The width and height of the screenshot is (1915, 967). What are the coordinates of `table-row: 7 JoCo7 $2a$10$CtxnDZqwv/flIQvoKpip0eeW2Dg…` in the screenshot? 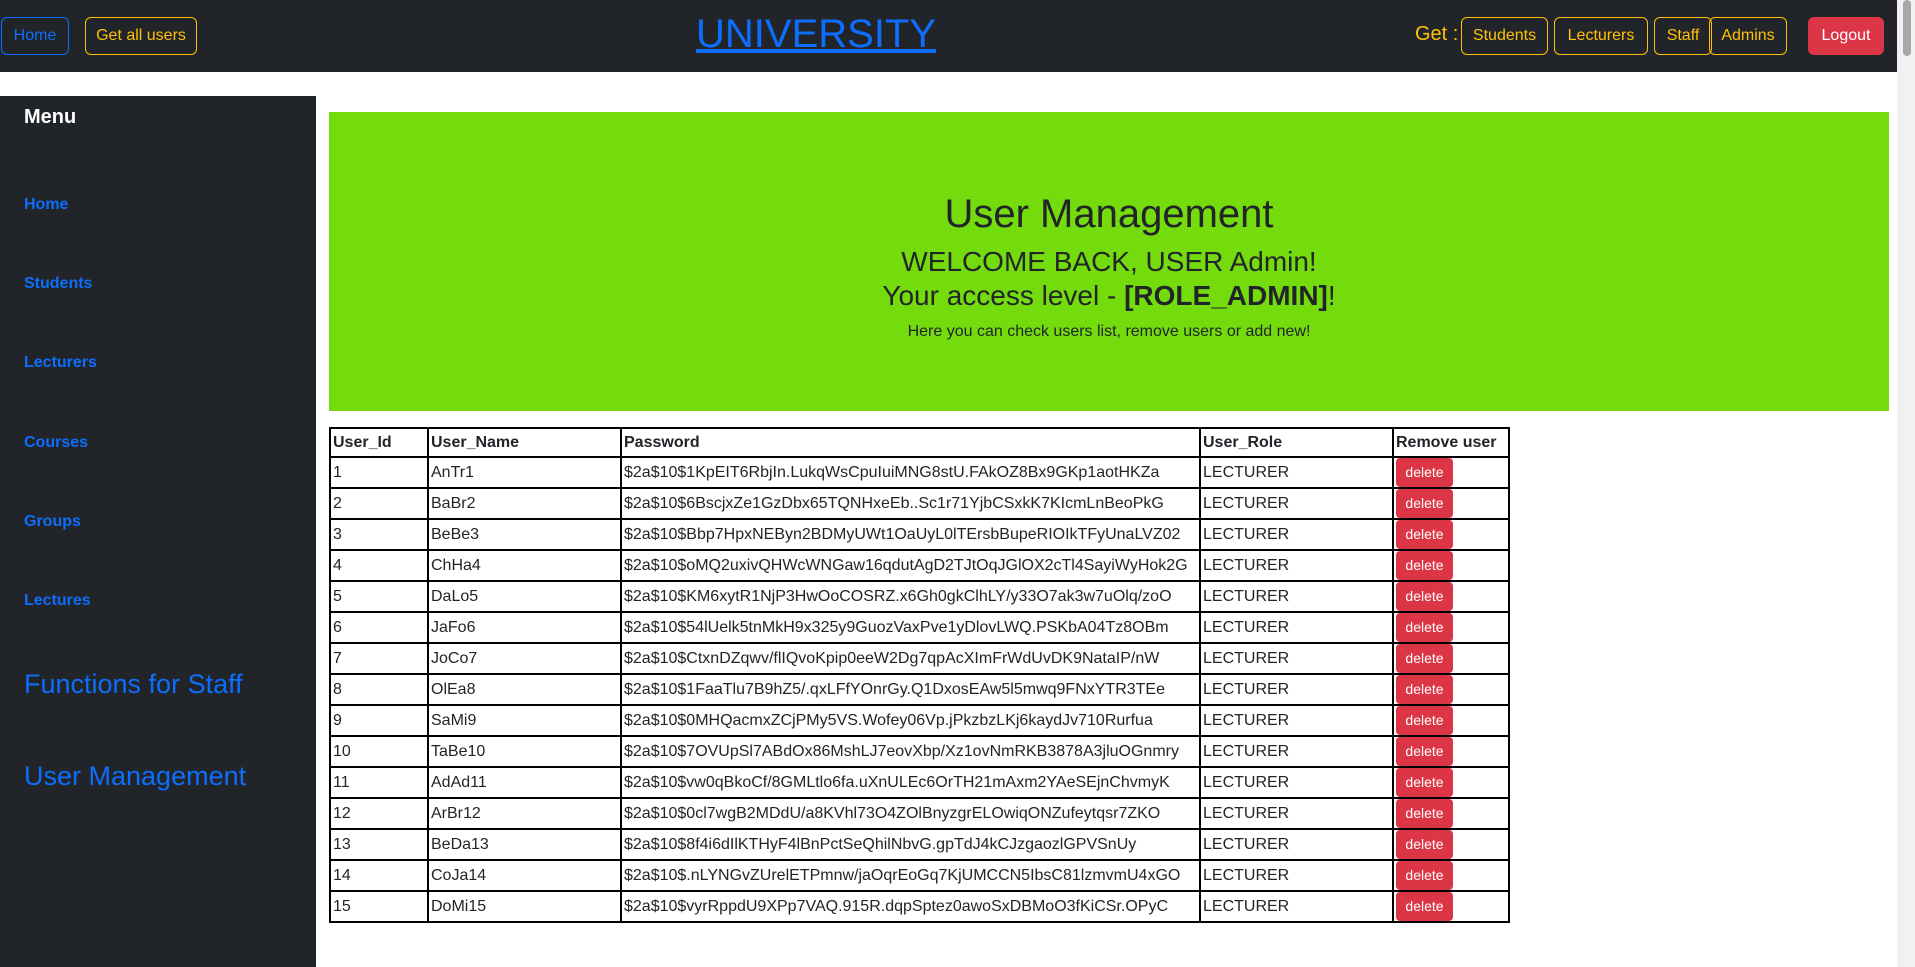 It's located at (919, 658).